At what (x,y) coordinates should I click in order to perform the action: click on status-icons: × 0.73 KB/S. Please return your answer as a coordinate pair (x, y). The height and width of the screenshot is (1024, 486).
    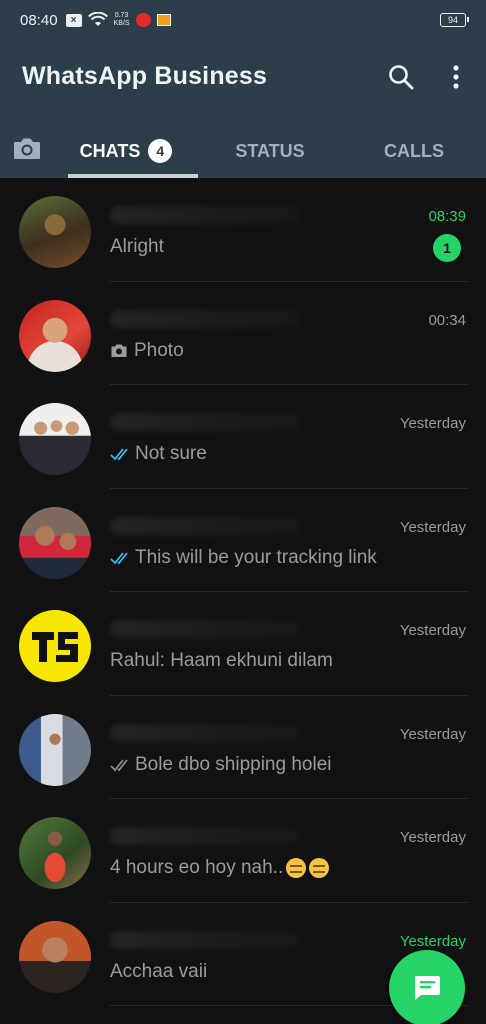
    Looking at the image, I should click on (118, 20).